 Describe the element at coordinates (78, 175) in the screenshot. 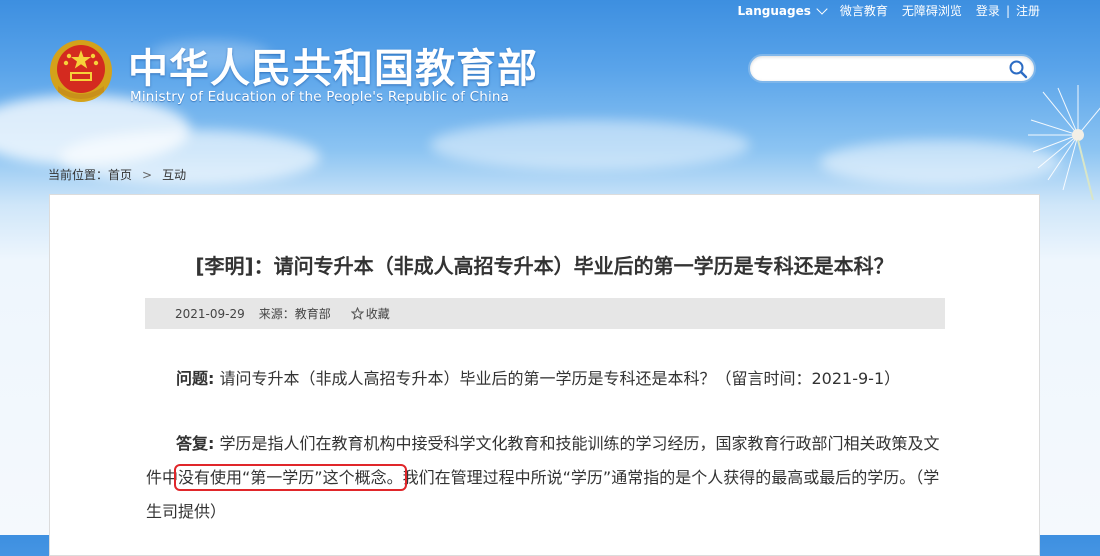

I see `breadcrumb-prefix: 当前位置：` at that location.